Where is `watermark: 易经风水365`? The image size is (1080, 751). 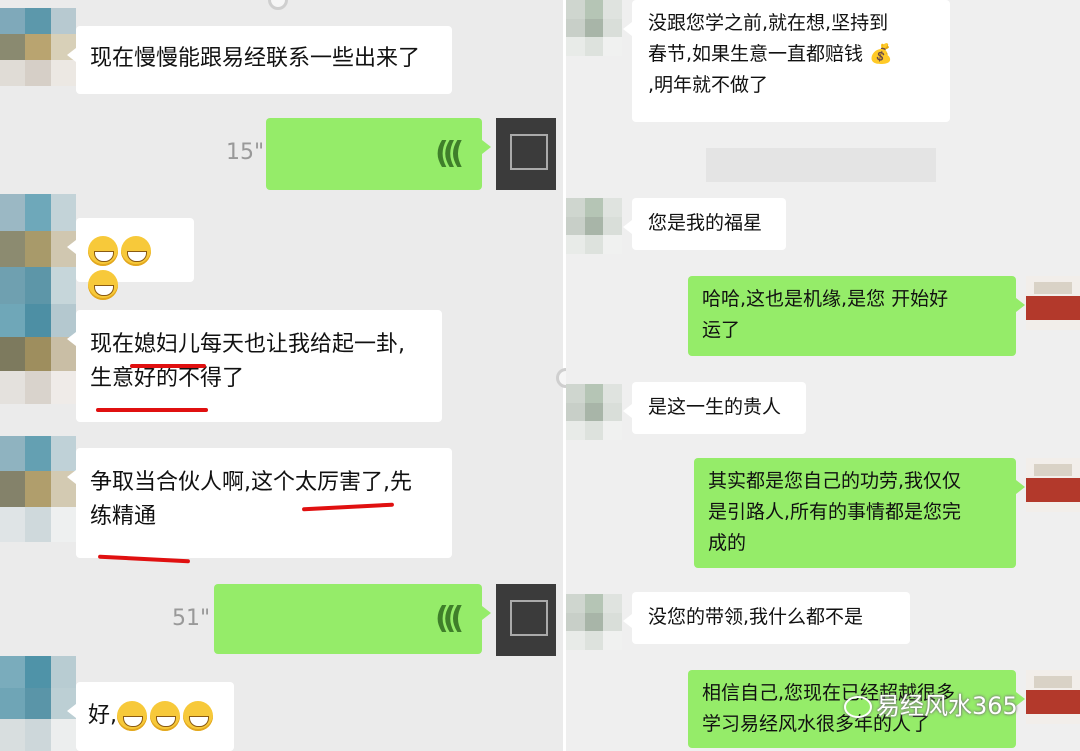
watermark: 易经风水365 is located at coordinates (931, 703).